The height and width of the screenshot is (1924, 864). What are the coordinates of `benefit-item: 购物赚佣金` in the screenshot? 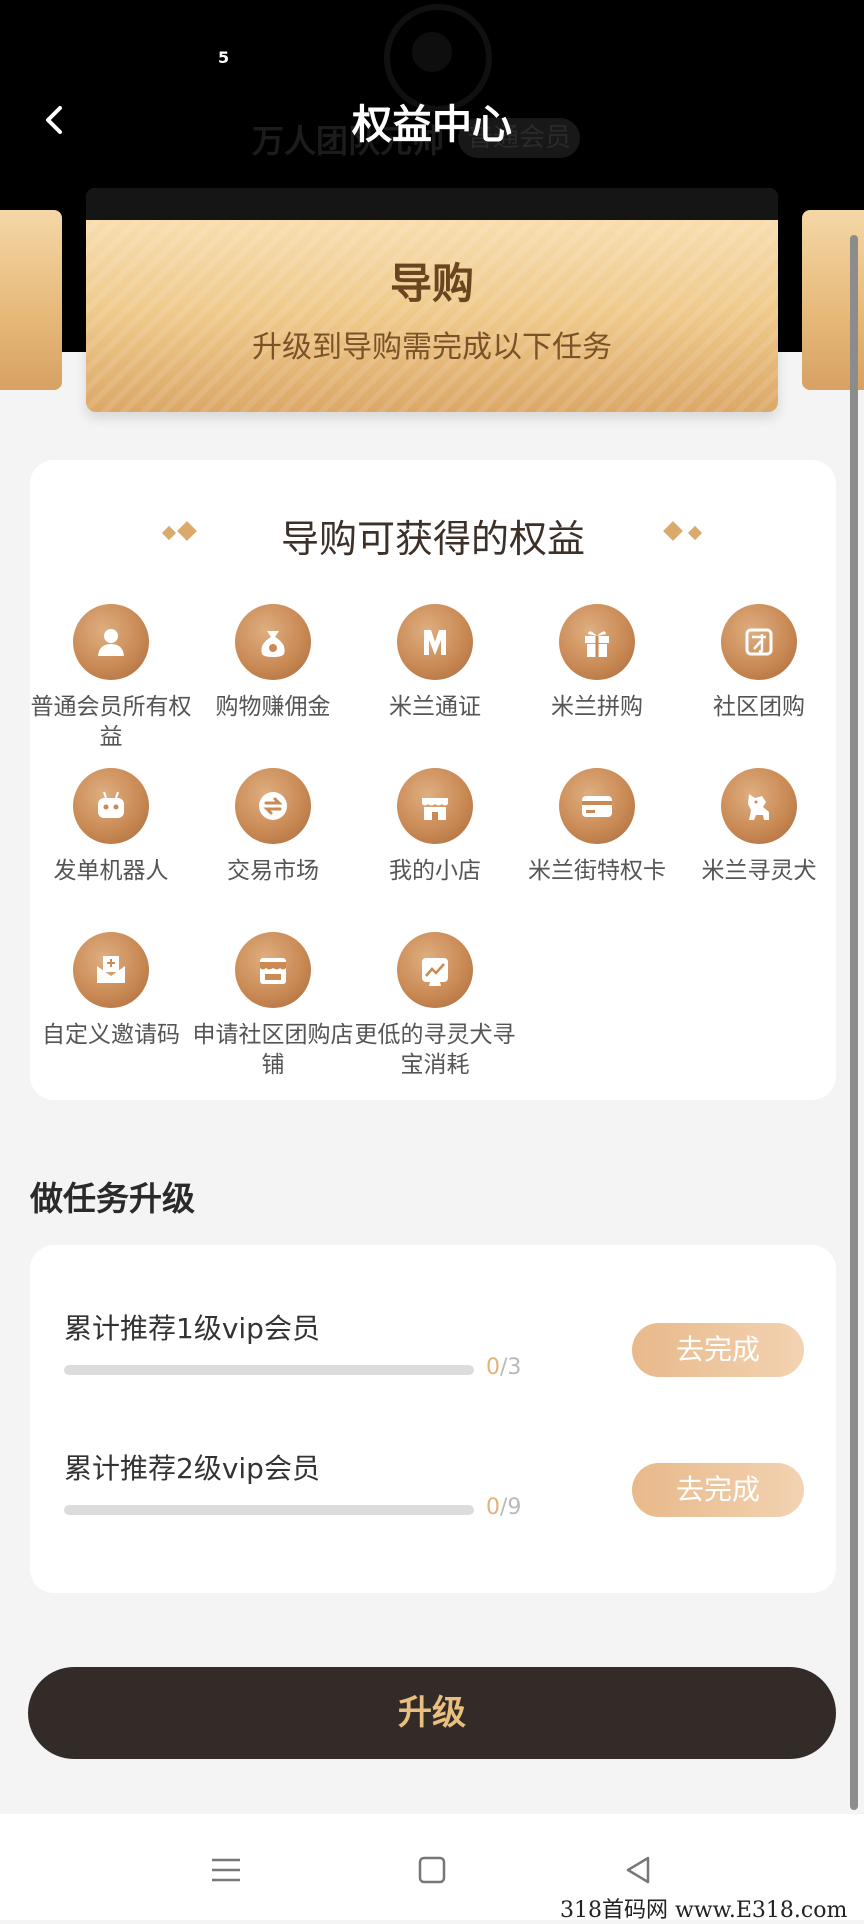 It's located at (273, 663).